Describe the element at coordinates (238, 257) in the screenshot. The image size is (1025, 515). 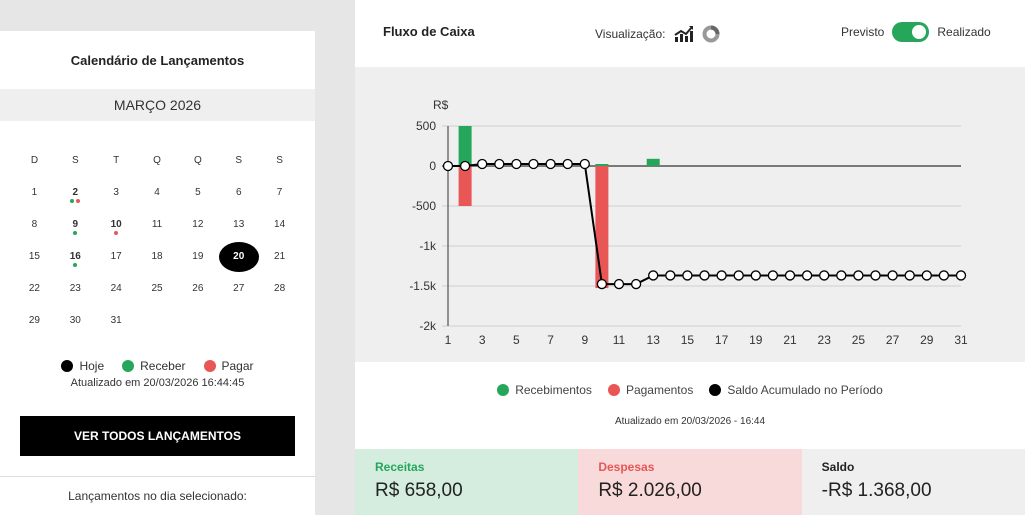
I see `calendar-day-today: 20` at that location.